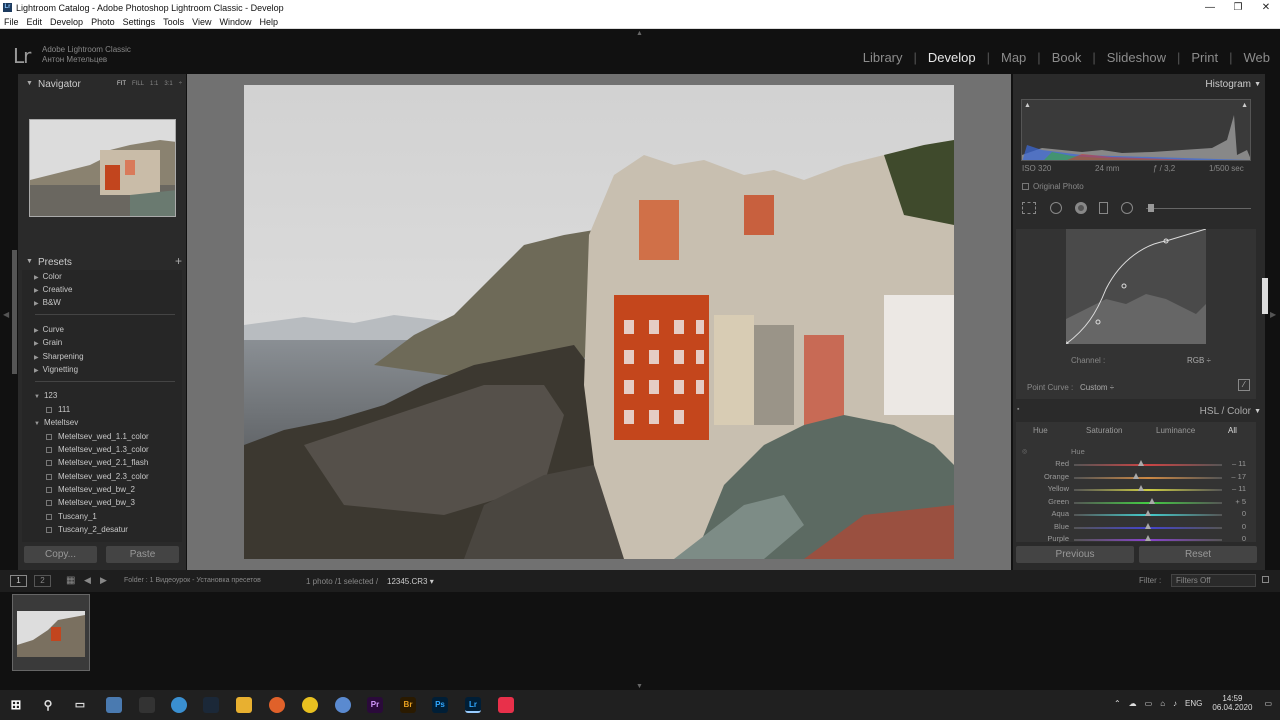 The image size is (1280, 720). What do you see at coordinates (1244, 385) in the screenshot?
I see `edit-point-curve-icon: ⁄` at bounding box center [1244, 385].